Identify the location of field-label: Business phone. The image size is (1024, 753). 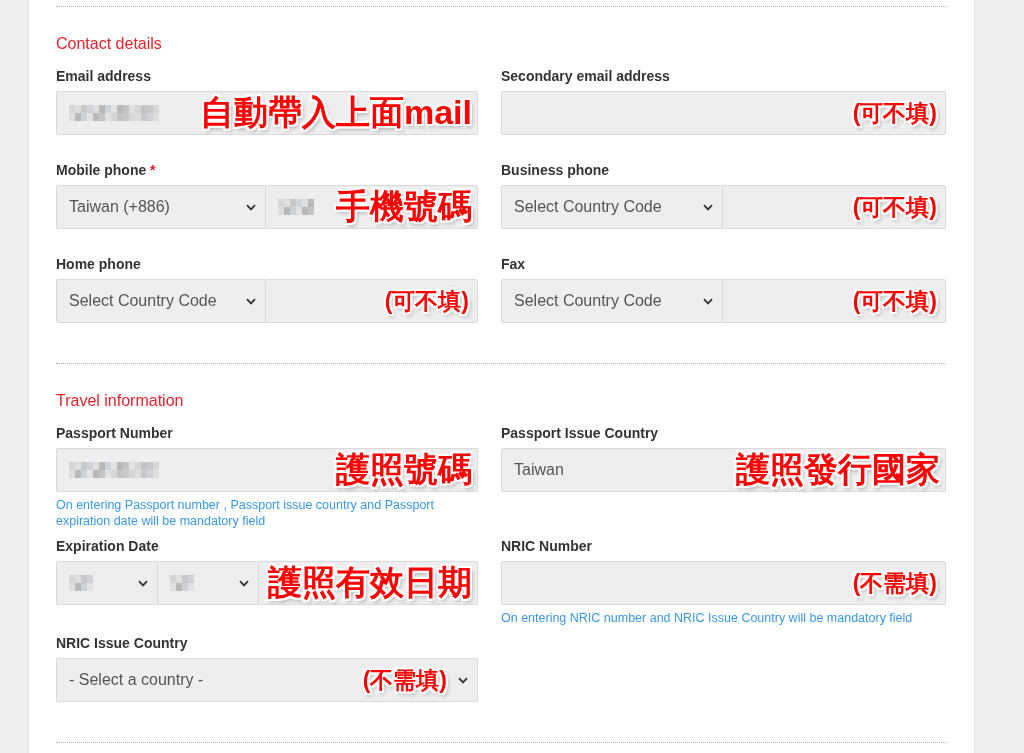
(556, 170).